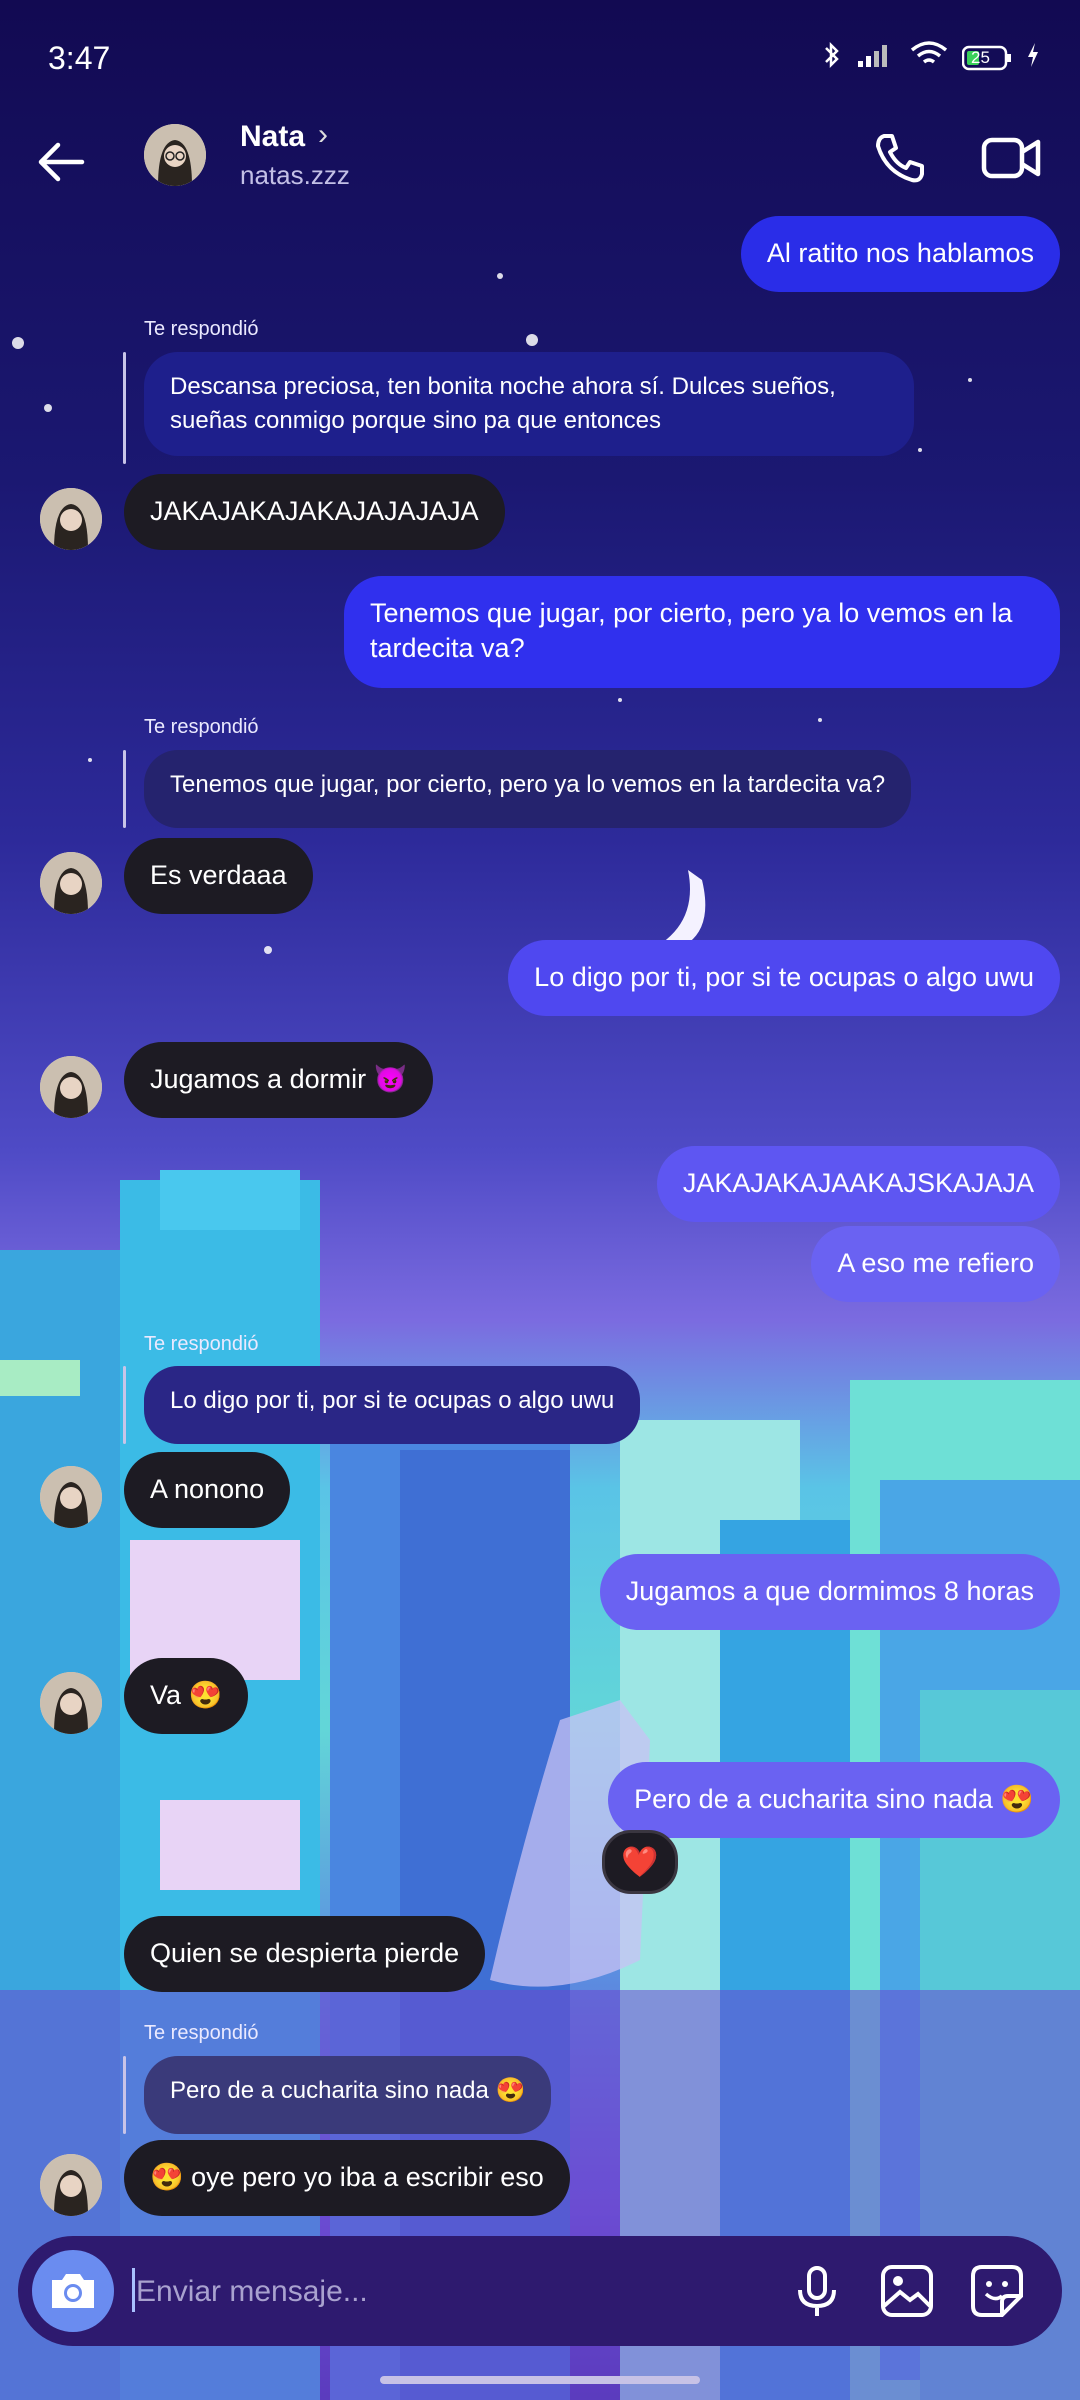  What do you see at coordinates (640, 1862) in the screenshot?
I see `heart-reaction: ❤️` at bounding box center [640, 1862].